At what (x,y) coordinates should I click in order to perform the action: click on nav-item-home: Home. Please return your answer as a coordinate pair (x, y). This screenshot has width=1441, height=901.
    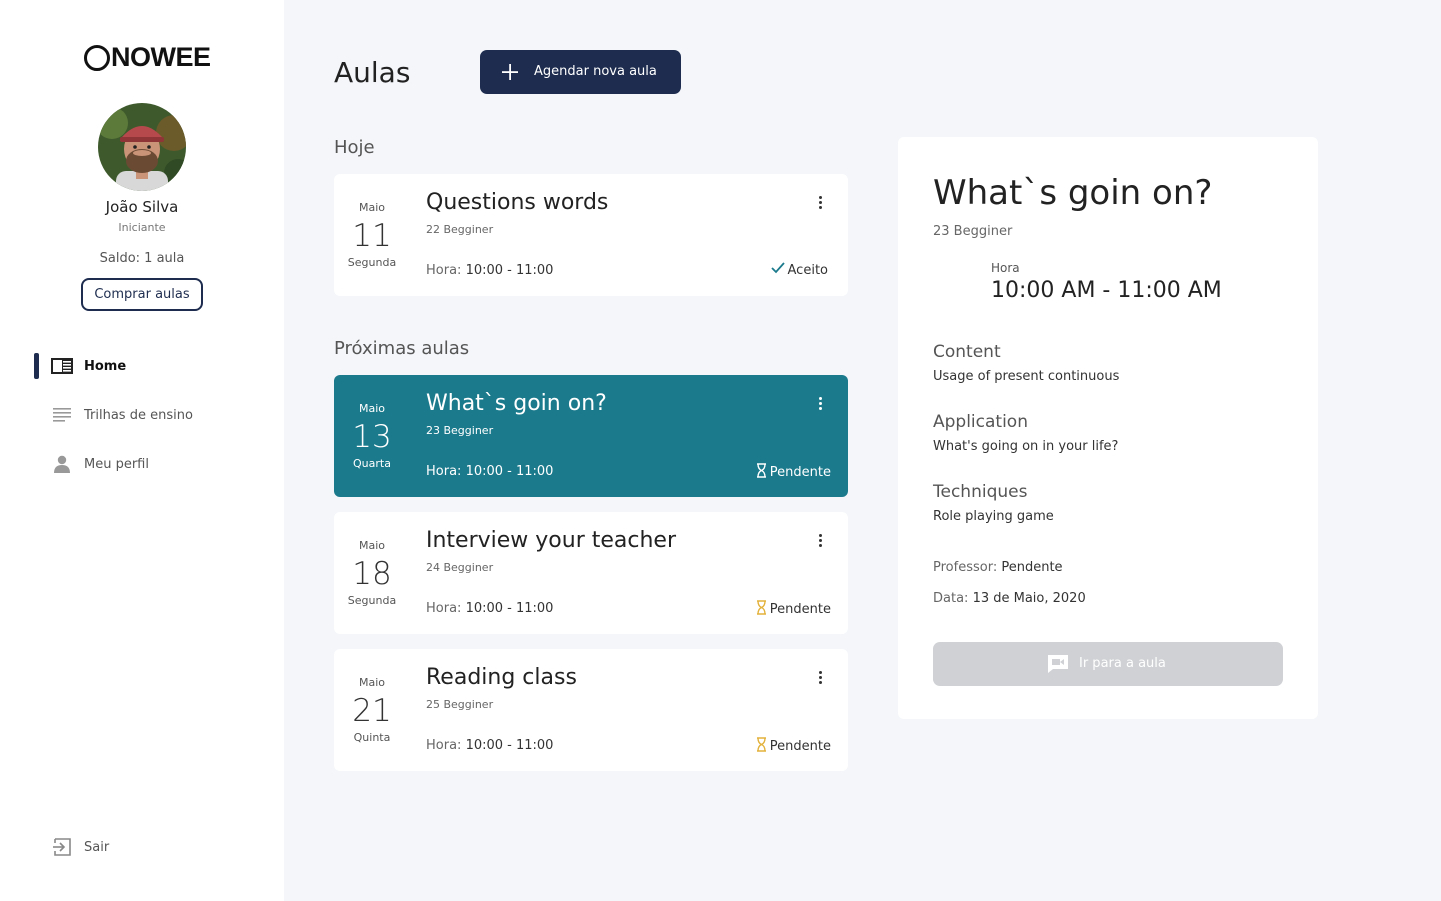
    Looking at the image, I should click on (142, 366).